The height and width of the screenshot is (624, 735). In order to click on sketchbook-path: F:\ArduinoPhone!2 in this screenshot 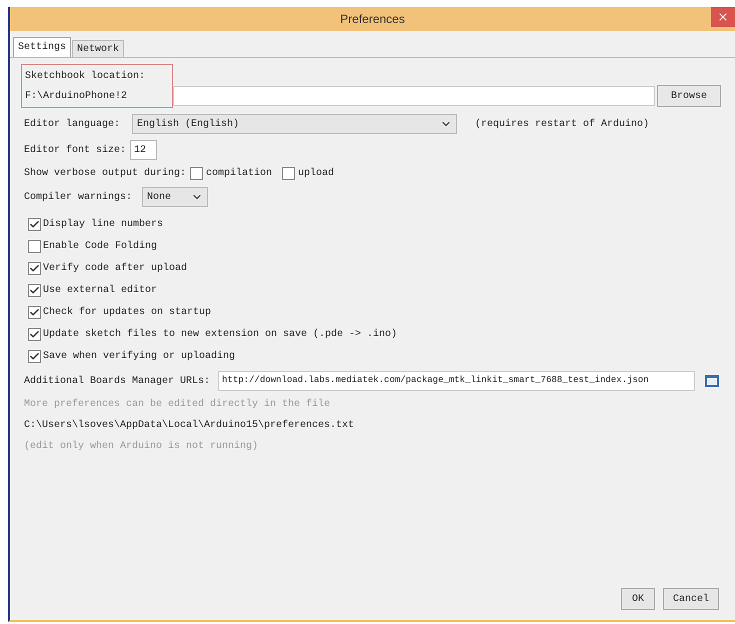, I will do `click(76, 97)`.